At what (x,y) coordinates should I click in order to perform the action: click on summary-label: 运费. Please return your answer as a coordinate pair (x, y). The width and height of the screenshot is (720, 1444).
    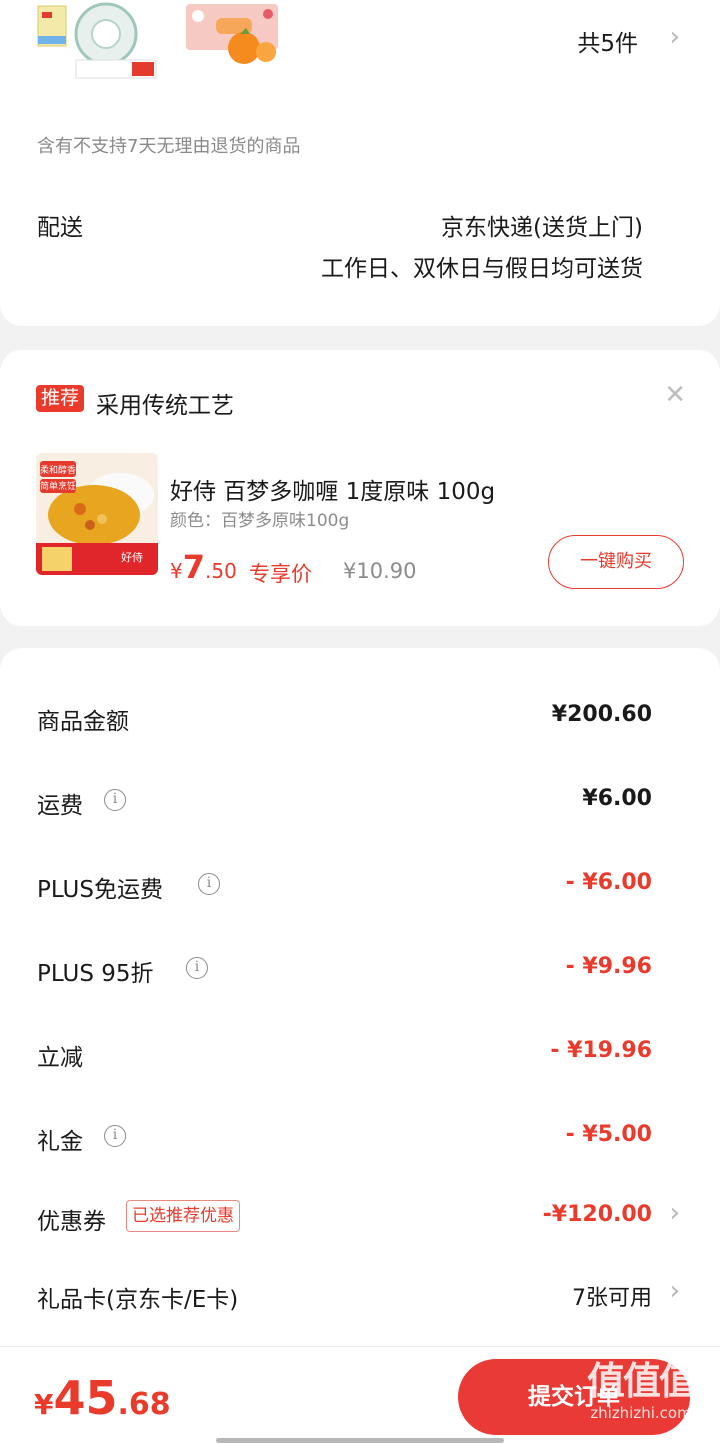
    Looking at the image, I should click on (60, 806).